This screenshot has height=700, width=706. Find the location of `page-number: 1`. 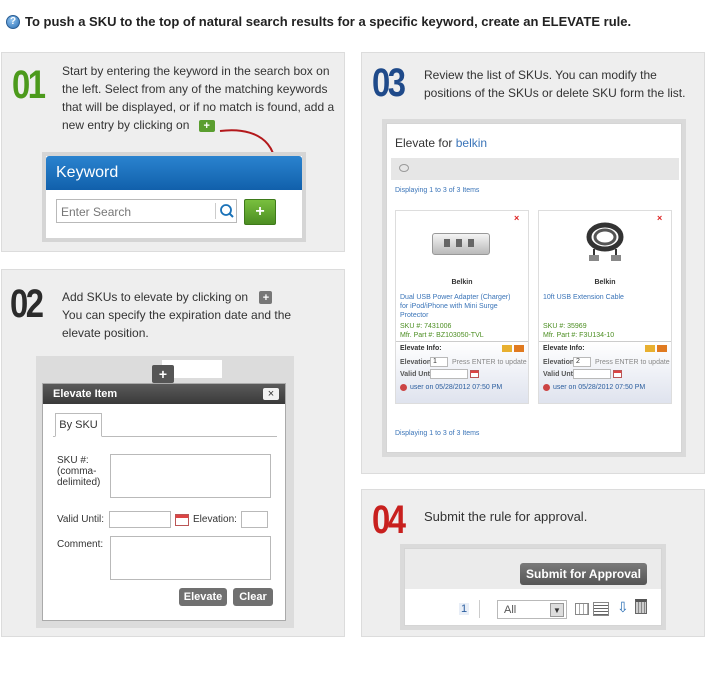

page-number: 1 is located at coordinates (464, 609).